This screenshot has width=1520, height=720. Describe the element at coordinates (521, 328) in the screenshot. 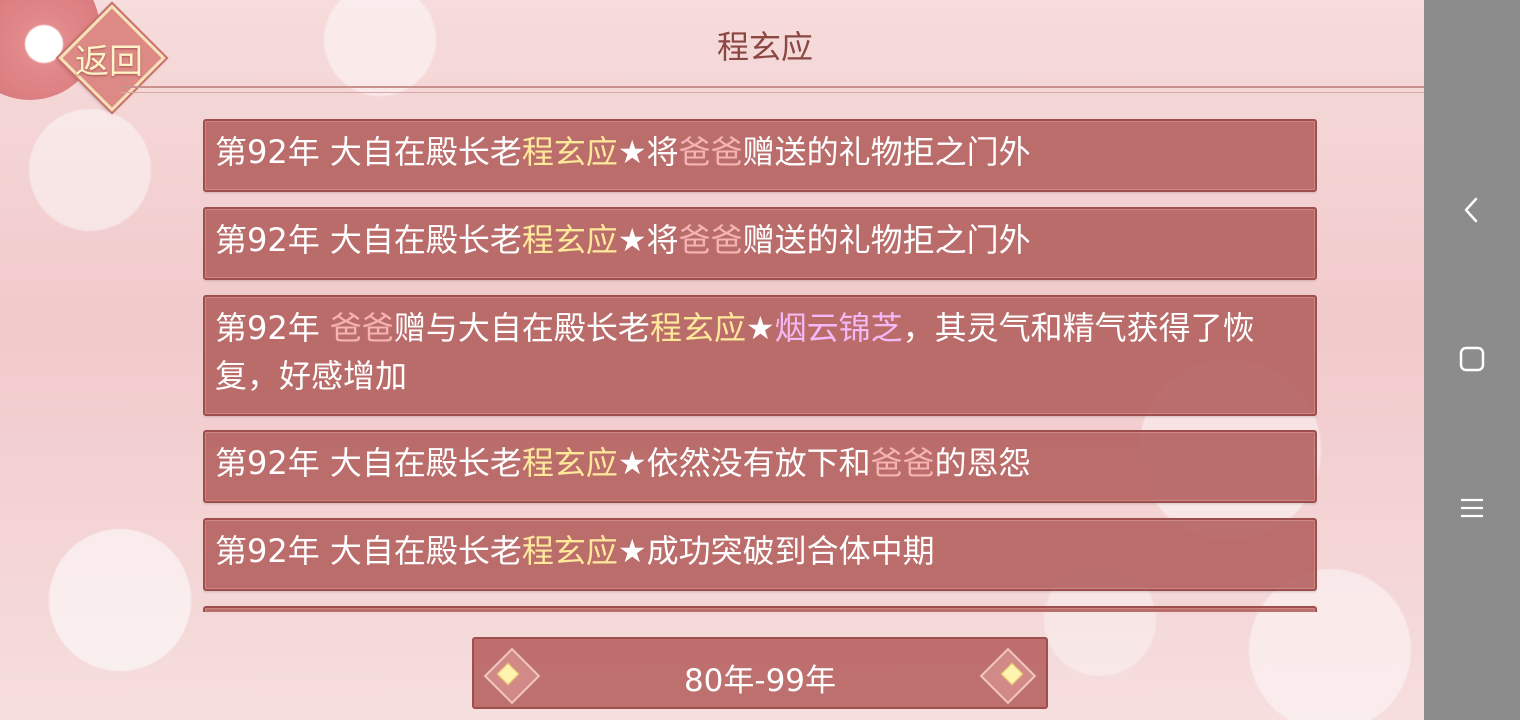

I see `log-text: 赠与大自在殿长老` at that location.